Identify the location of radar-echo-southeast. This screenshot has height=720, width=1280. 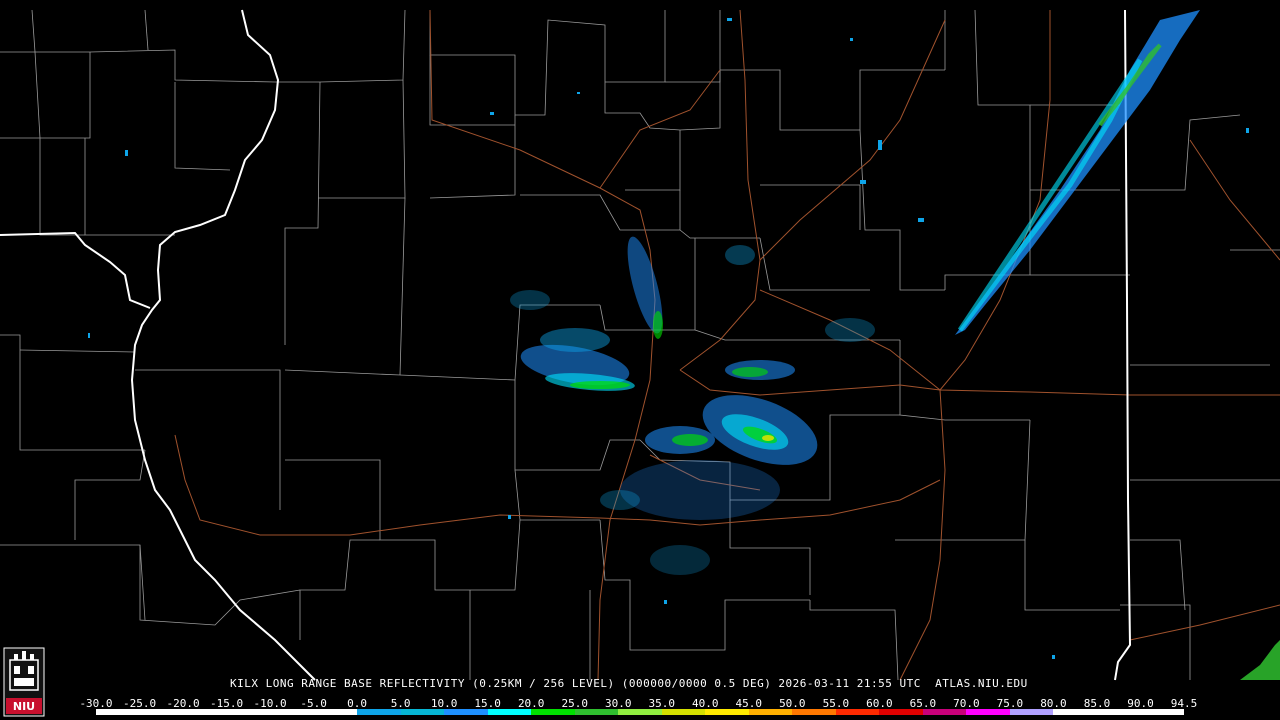
(1260, 660).